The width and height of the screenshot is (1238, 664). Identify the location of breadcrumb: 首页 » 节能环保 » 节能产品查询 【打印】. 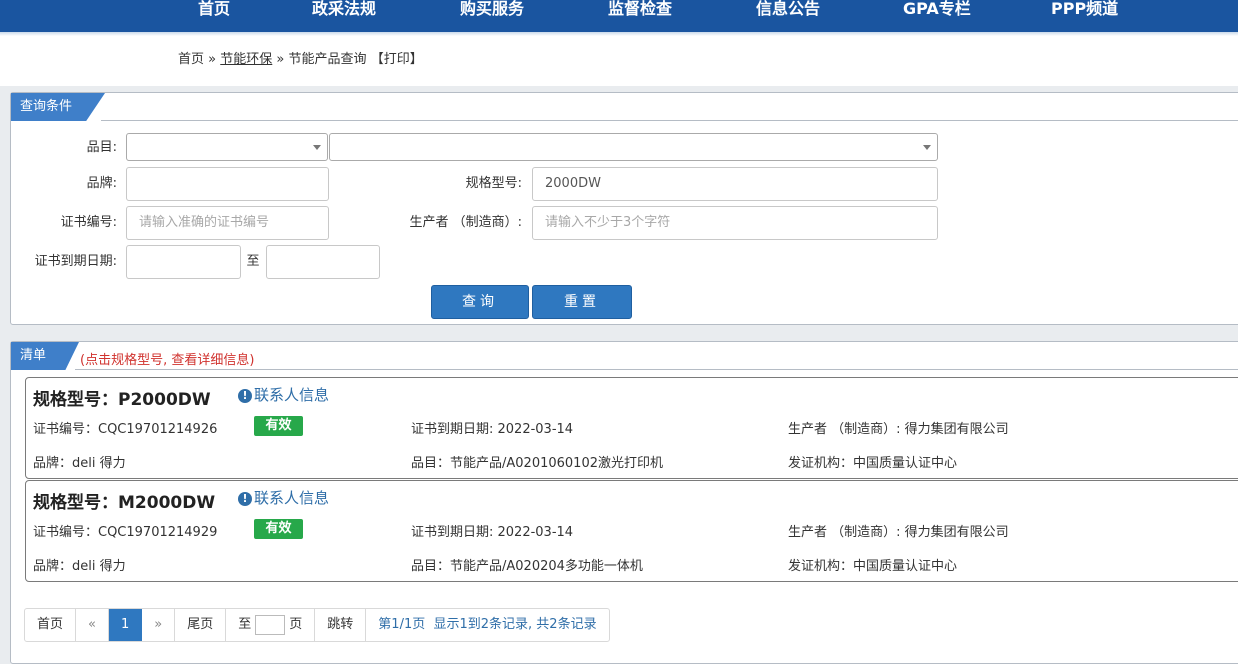
(300, 60).